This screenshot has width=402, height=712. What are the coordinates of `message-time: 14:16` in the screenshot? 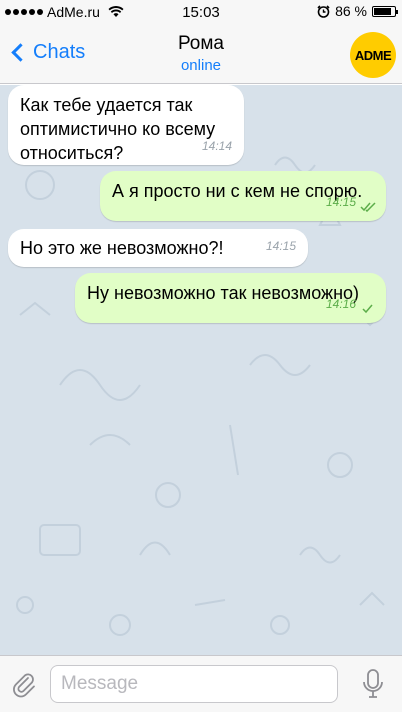 It's located at (340, 304).